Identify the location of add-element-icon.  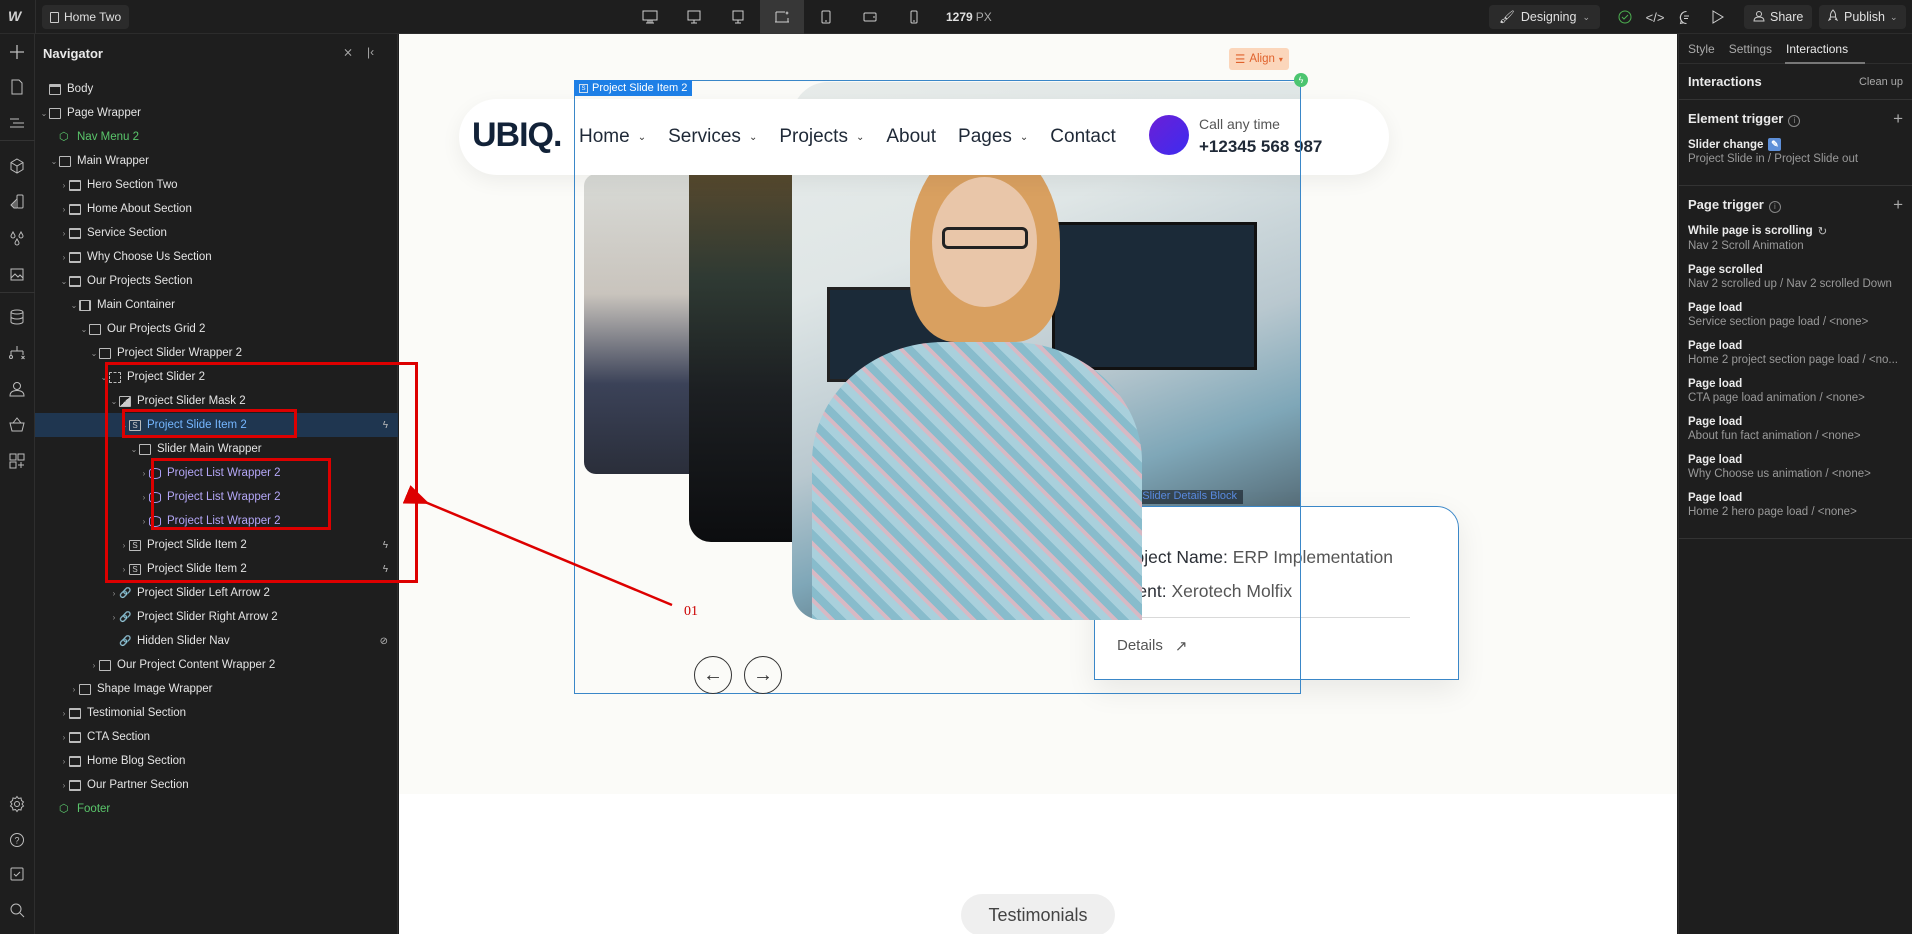
(17, 52).